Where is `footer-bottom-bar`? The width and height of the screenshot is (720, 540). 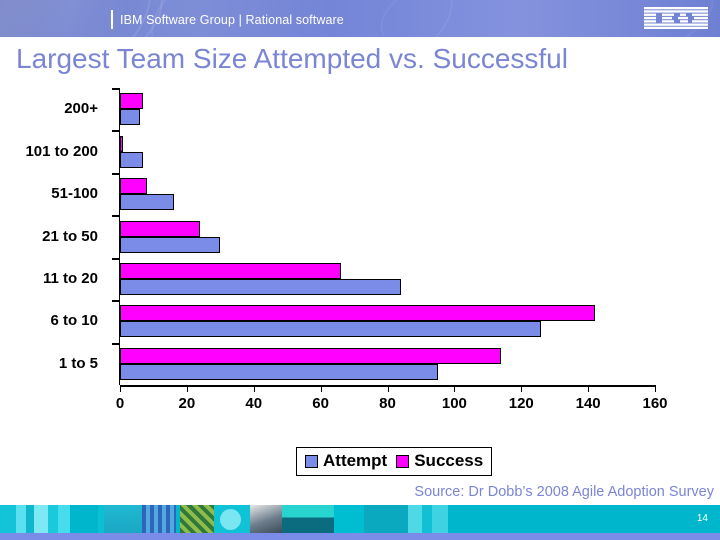
footer-bottom-bar is located at coordinates (360, 536).